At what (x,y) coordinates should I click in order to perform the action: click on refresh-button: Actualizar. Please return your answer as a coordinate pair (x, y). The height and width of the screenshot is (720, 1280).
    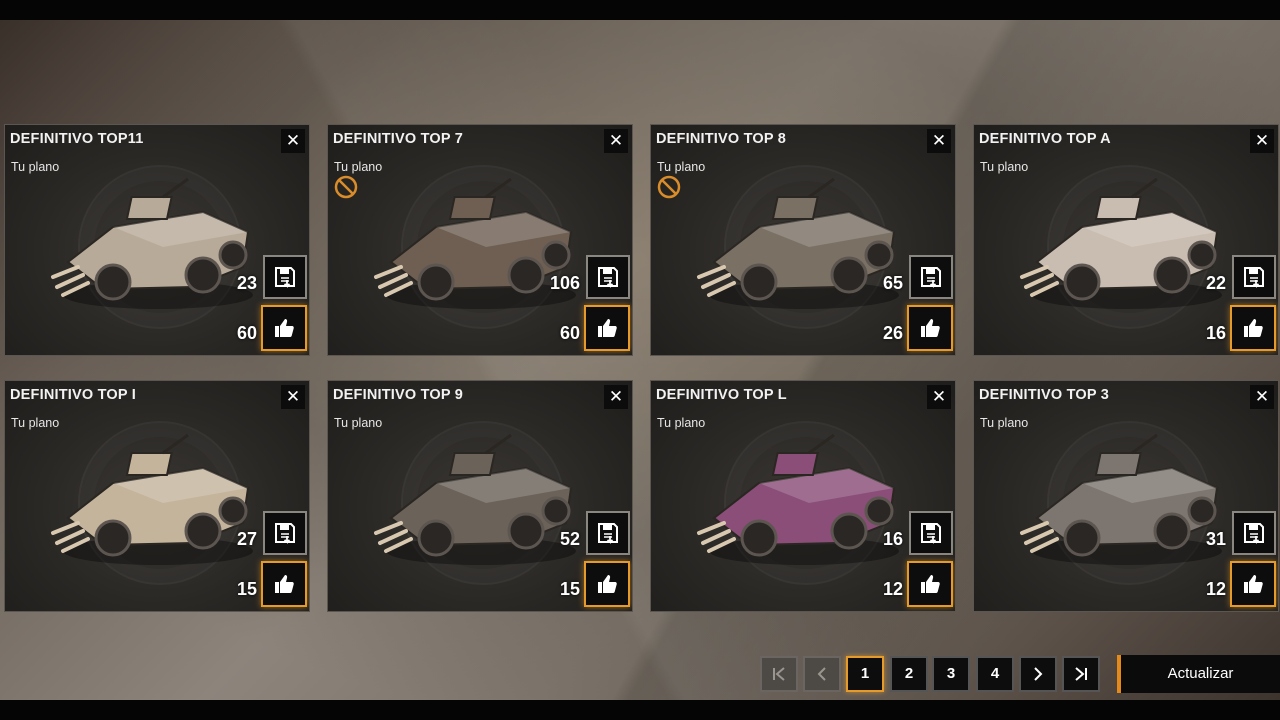
    Looking at the image, I should click on (1198, 674).